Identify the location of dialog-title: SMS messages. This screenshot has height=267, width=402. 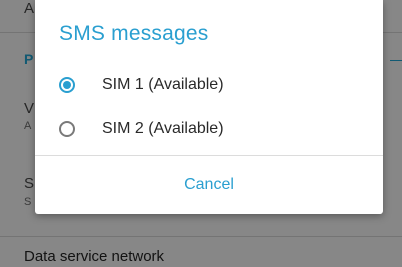
(134, 33).